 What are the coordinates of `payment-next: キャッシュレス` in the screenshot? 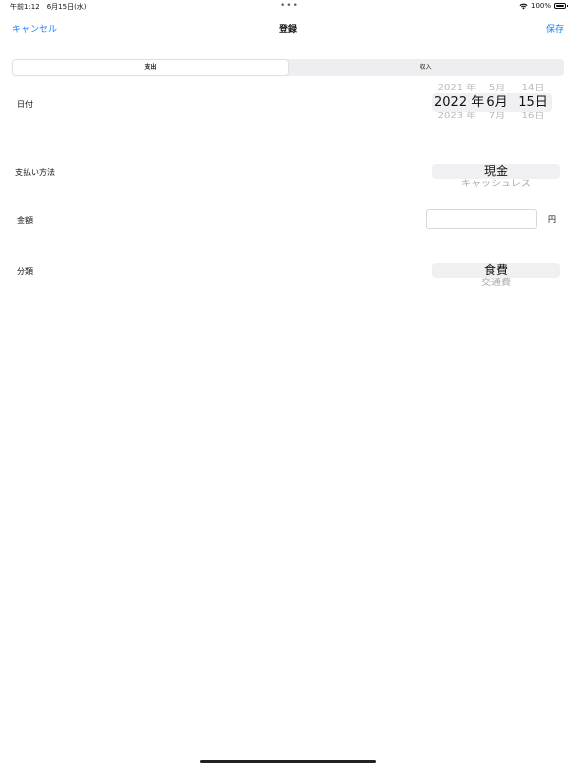 It's located at (496, 184).